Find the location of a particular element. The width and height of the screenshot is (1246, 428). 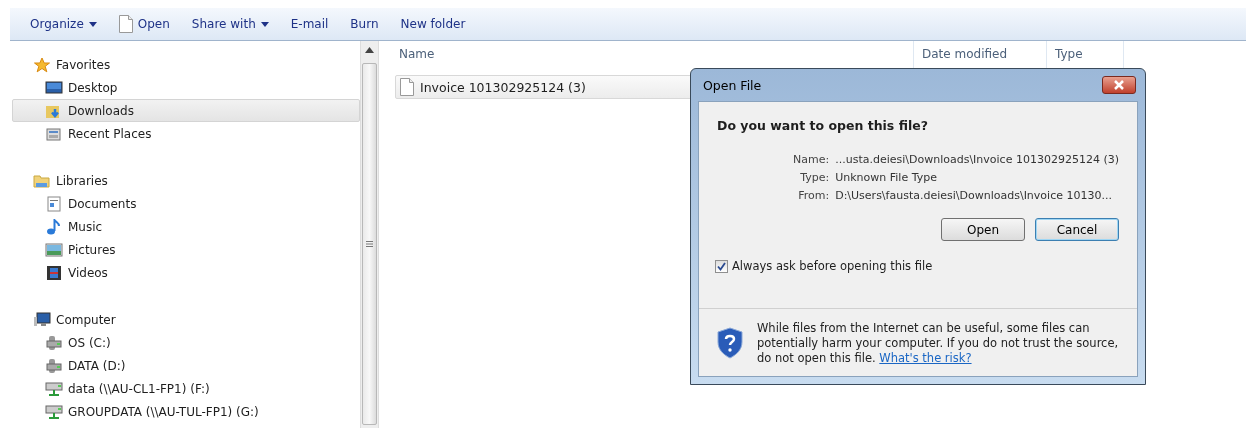

film-icon is located at coordinates (54, 272).